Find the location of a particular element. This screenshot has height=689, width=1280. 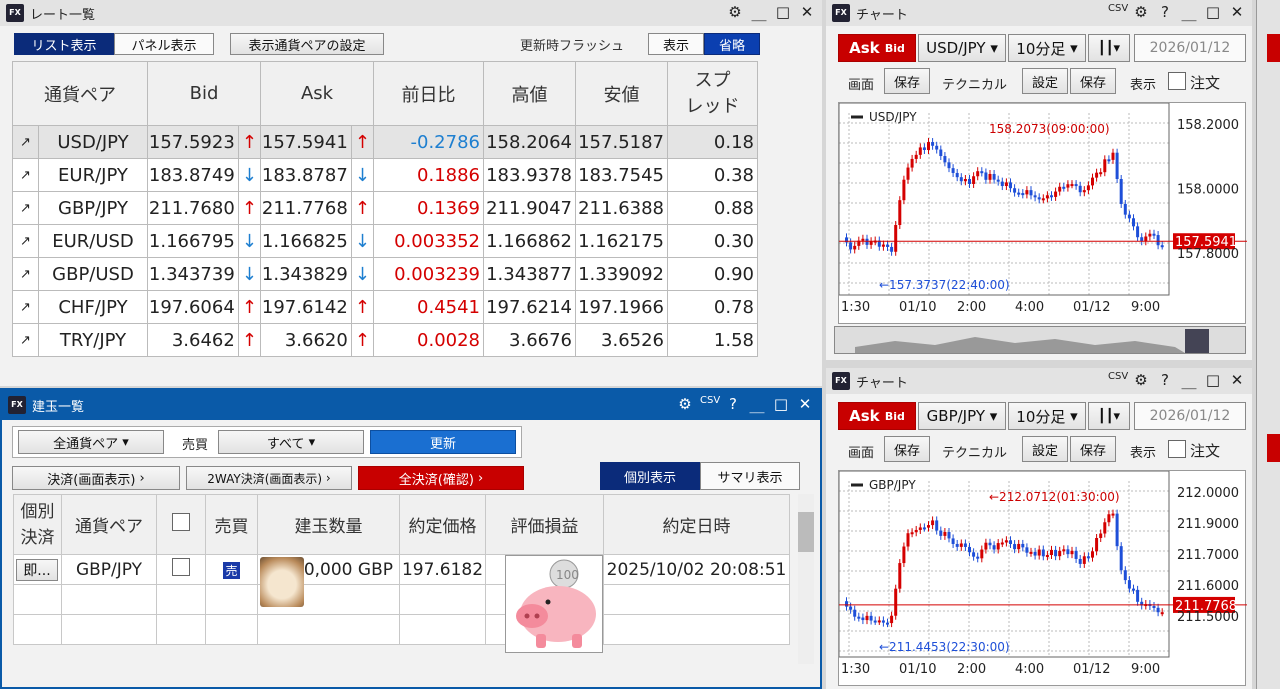

flash-show-button: 表示 is located at coordinates (676, 44).